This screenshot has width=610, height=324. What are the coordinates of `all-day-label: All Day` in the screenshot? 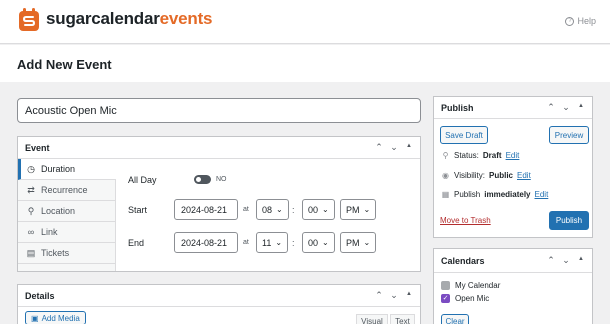 It's located at (142, 180).